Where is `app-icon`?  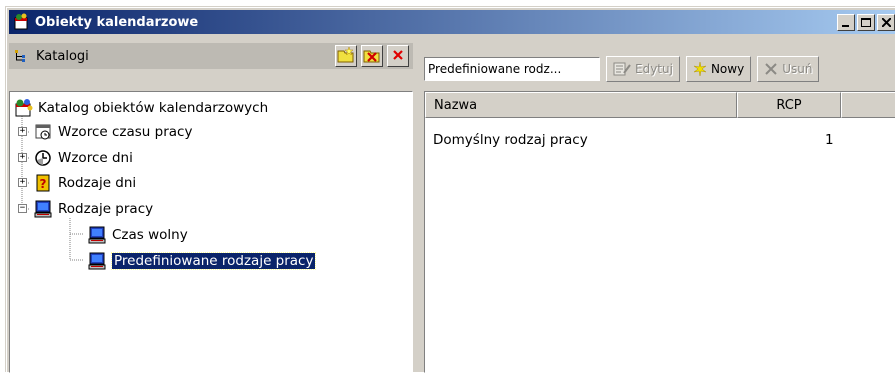
app-icon is located at coordinates (22, 22).